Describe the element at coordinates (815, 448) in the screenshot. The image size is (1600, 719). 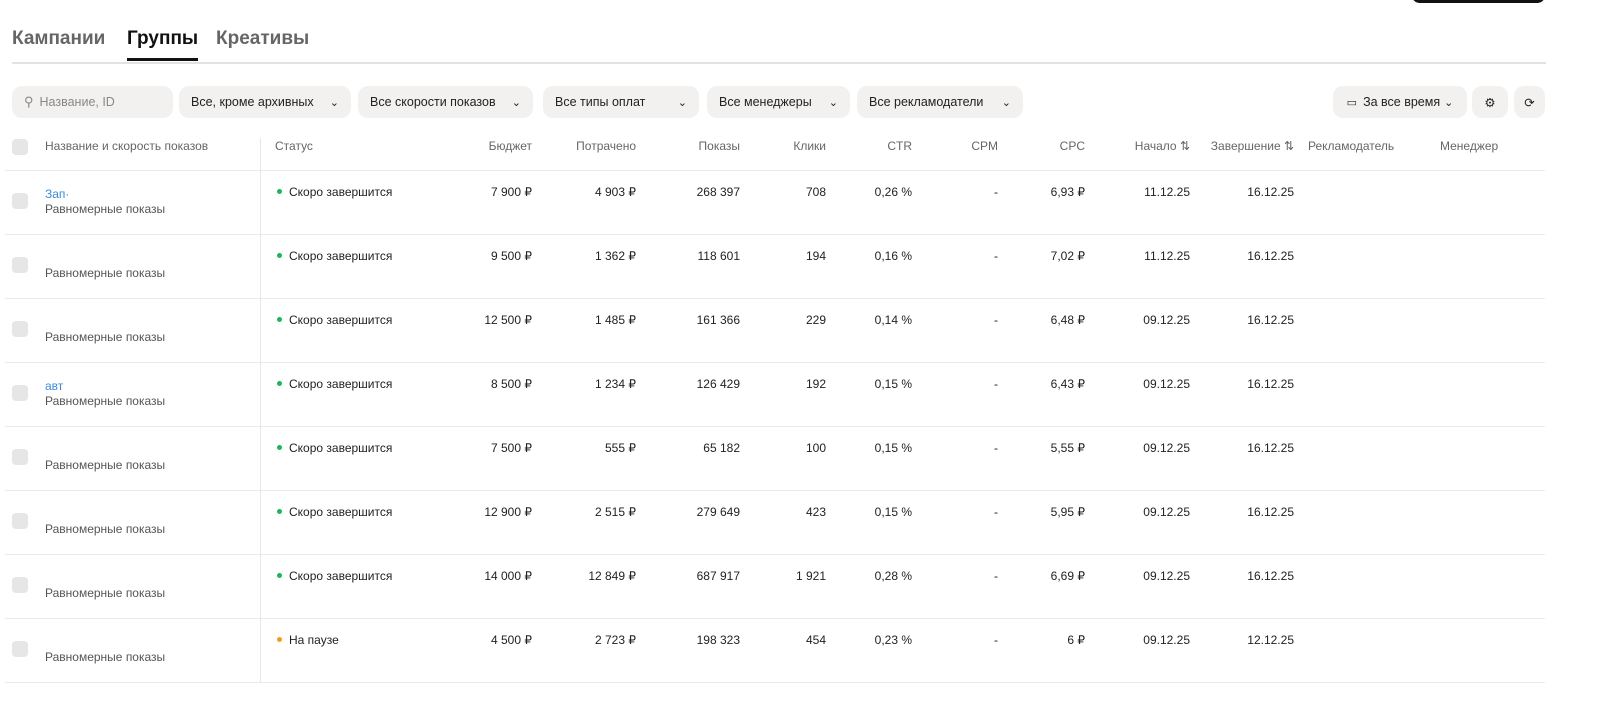
I see `cell-clicks: 100` at that location.